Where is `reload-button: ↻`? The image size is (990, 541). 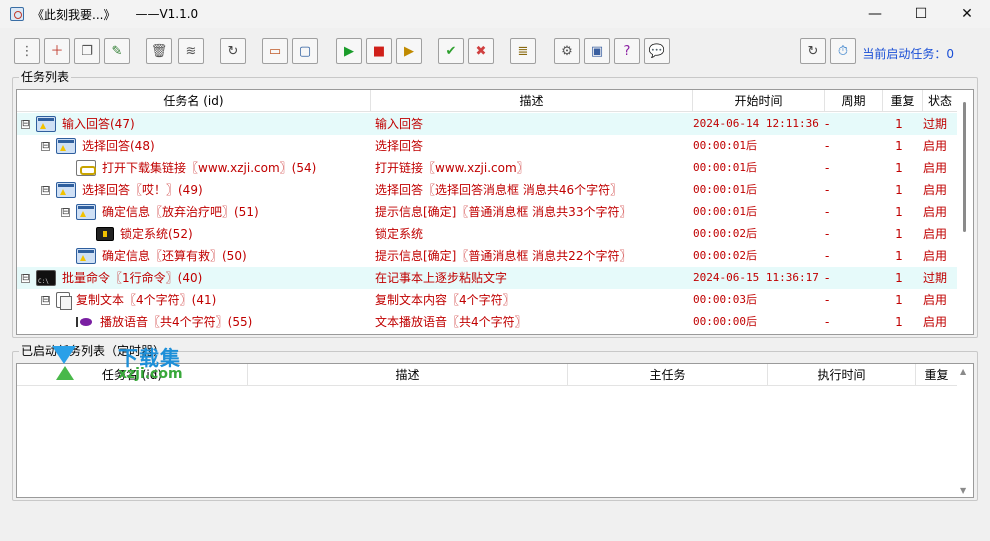 reload-button: ↻ is located at coordinates (813, 51).